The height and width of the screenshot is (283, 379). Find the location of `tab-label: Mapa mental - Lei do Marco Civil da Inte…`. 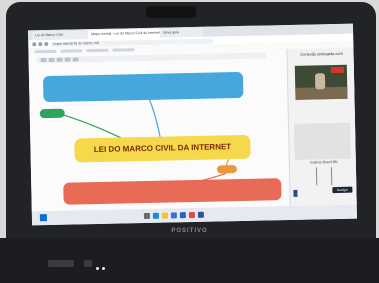

tab-label: Mapa mental - Lei do Marco Civil da Inte… is located at coordinates (125, 33).